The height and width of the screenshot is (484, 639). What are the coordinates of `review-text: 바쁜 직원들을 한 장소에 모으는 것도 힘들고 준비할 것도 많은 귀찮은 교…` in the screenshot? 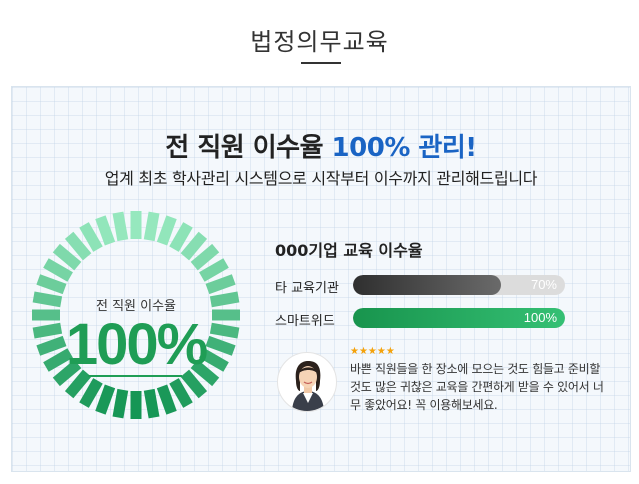 It's located at (477, 387).